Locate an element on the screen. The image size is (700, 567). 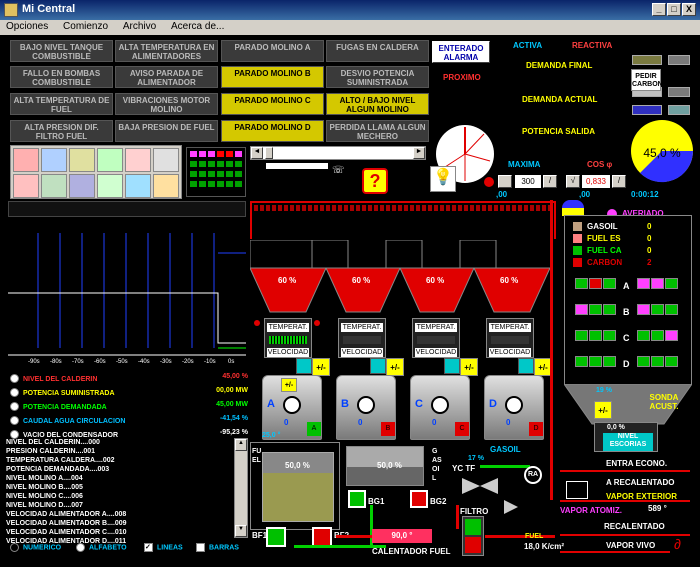
slider-left-arrow: ◄ is located at coordinates (257, 153).